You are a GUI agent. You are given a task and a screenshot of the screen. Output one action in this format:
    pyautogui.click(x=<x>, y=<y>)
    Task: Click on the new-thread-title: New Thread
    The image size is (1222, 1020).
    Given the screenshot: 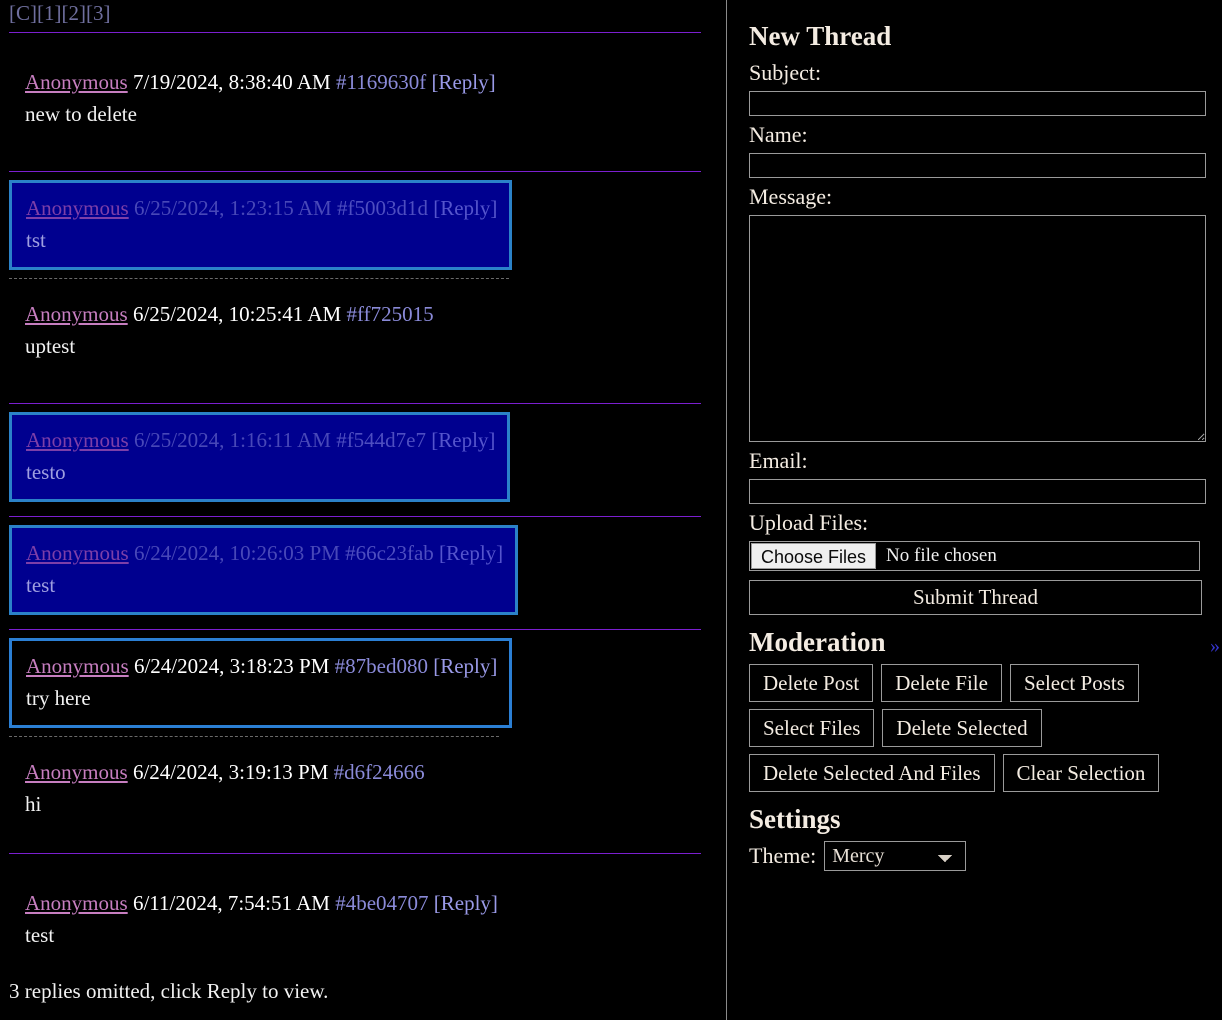 What is the action you would take?
    pyautogui.click(x=820, y=36)
    